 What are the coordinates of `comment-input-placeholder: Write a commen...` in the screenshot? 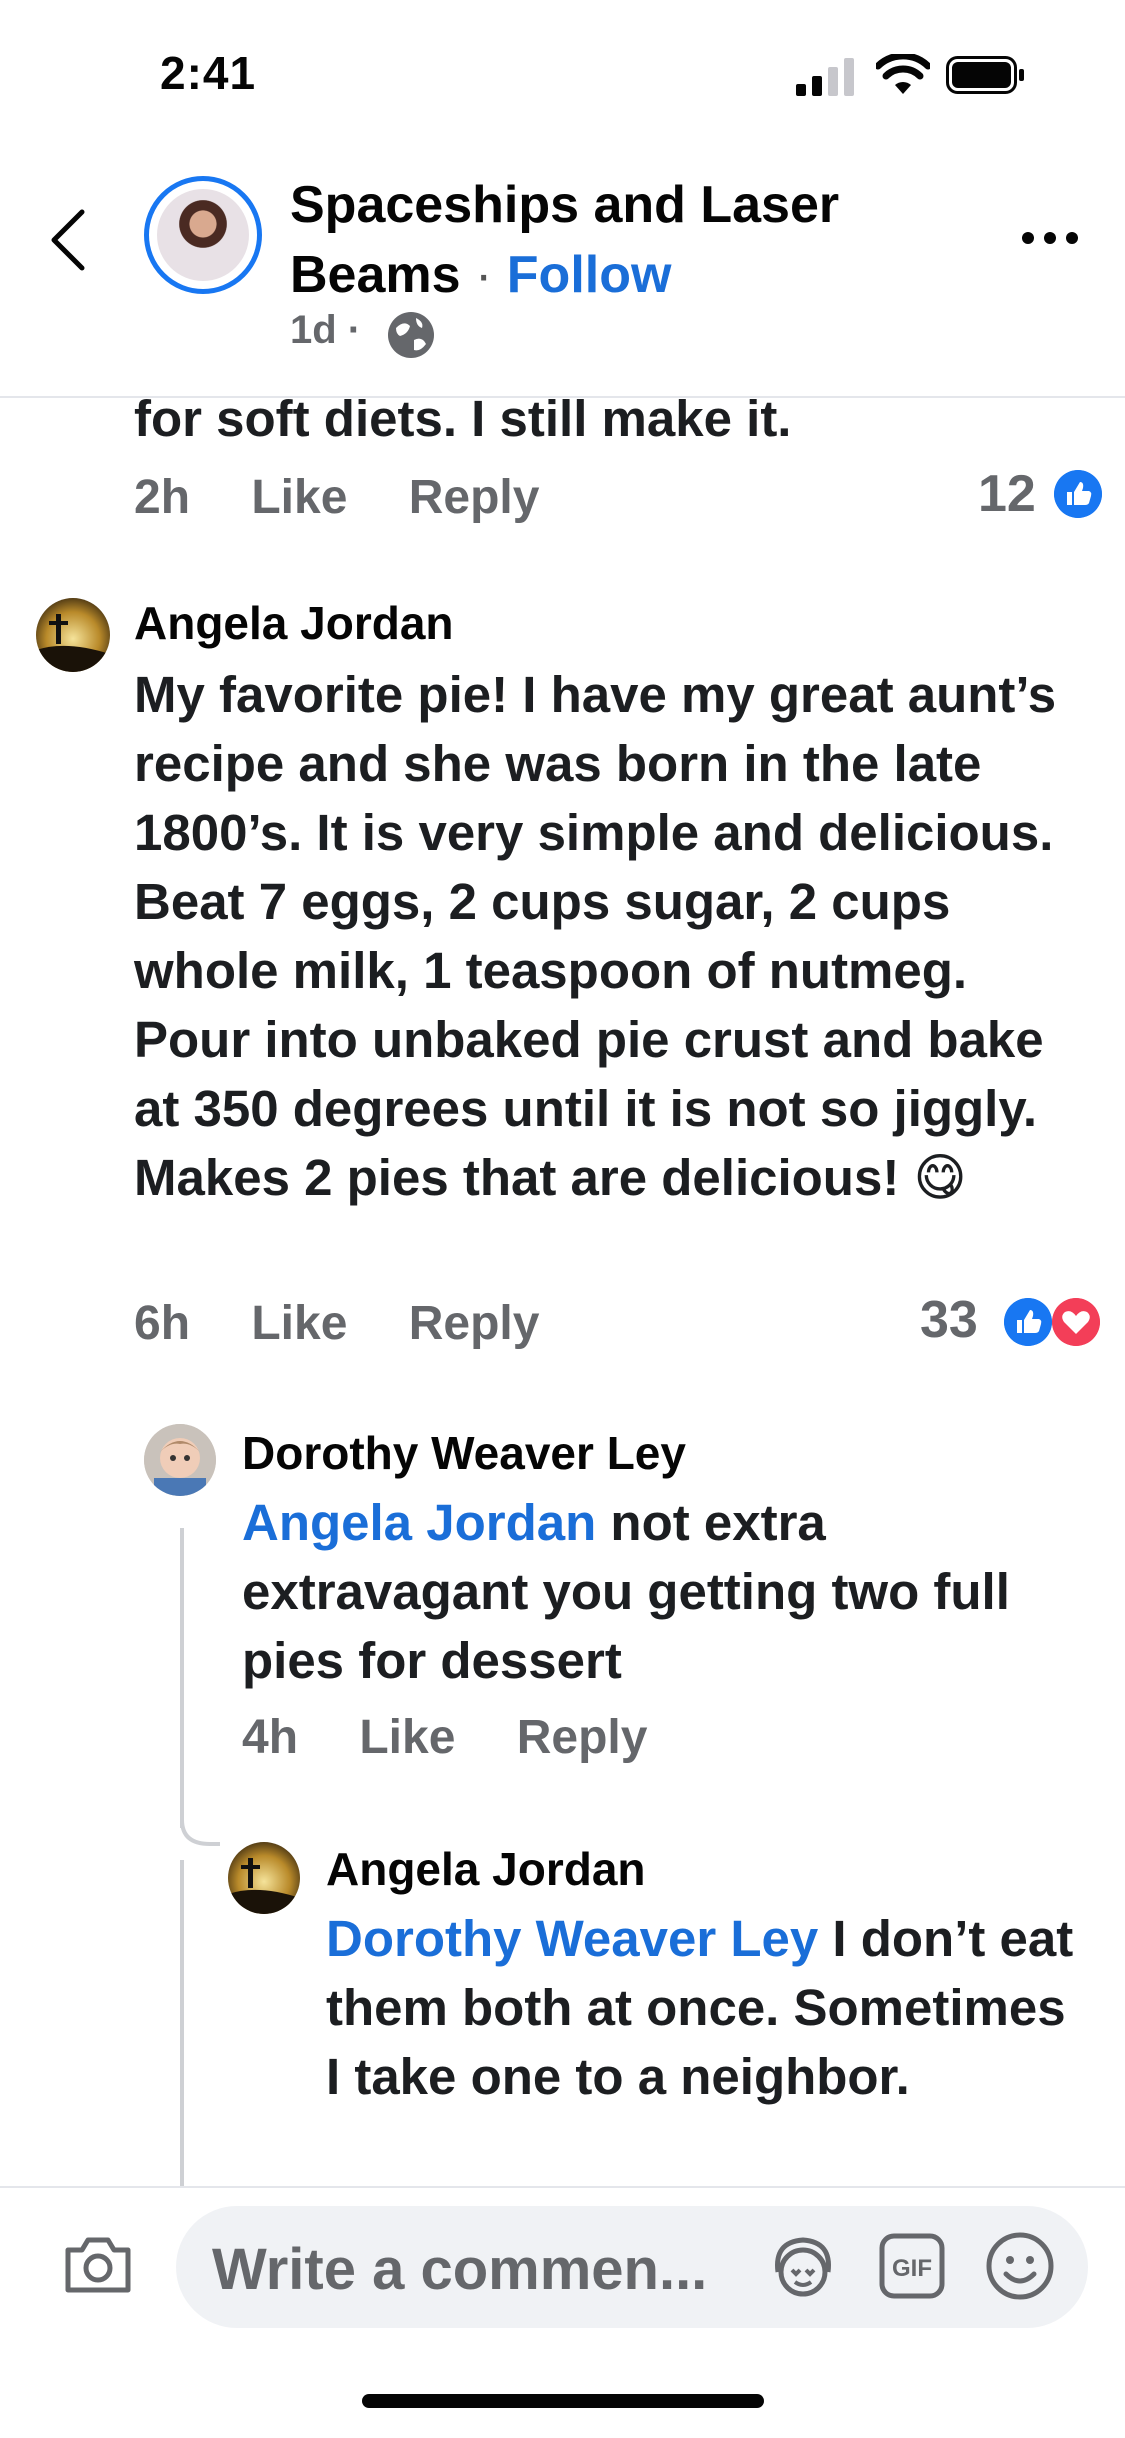 It's located at (459, 2269).